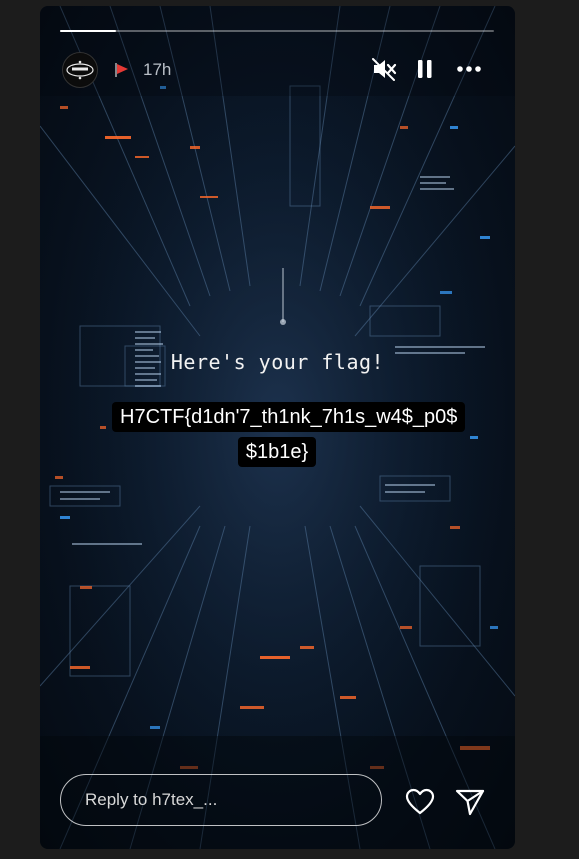 This screenshot has height=859, width=579. I want to click on red-flag-icon, so click(121, 70).